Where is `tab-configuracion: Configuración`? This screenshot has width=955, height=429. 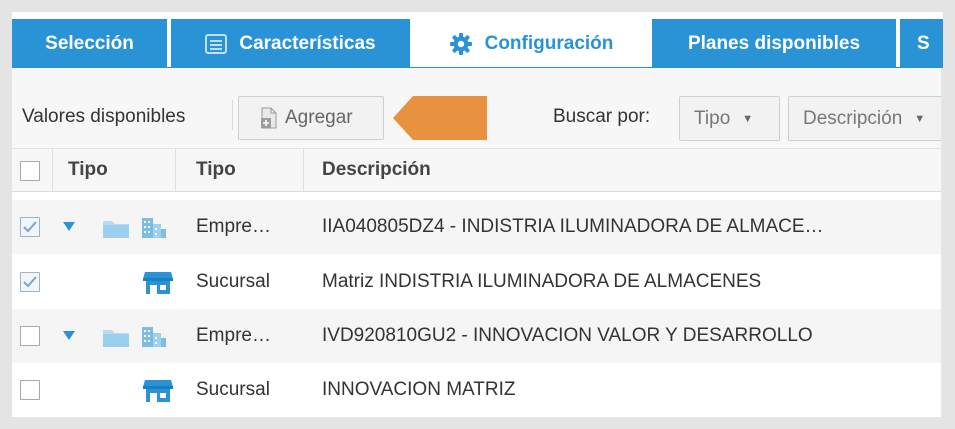 tab-configuracion: Configuración is located at coordinates (531, 43).